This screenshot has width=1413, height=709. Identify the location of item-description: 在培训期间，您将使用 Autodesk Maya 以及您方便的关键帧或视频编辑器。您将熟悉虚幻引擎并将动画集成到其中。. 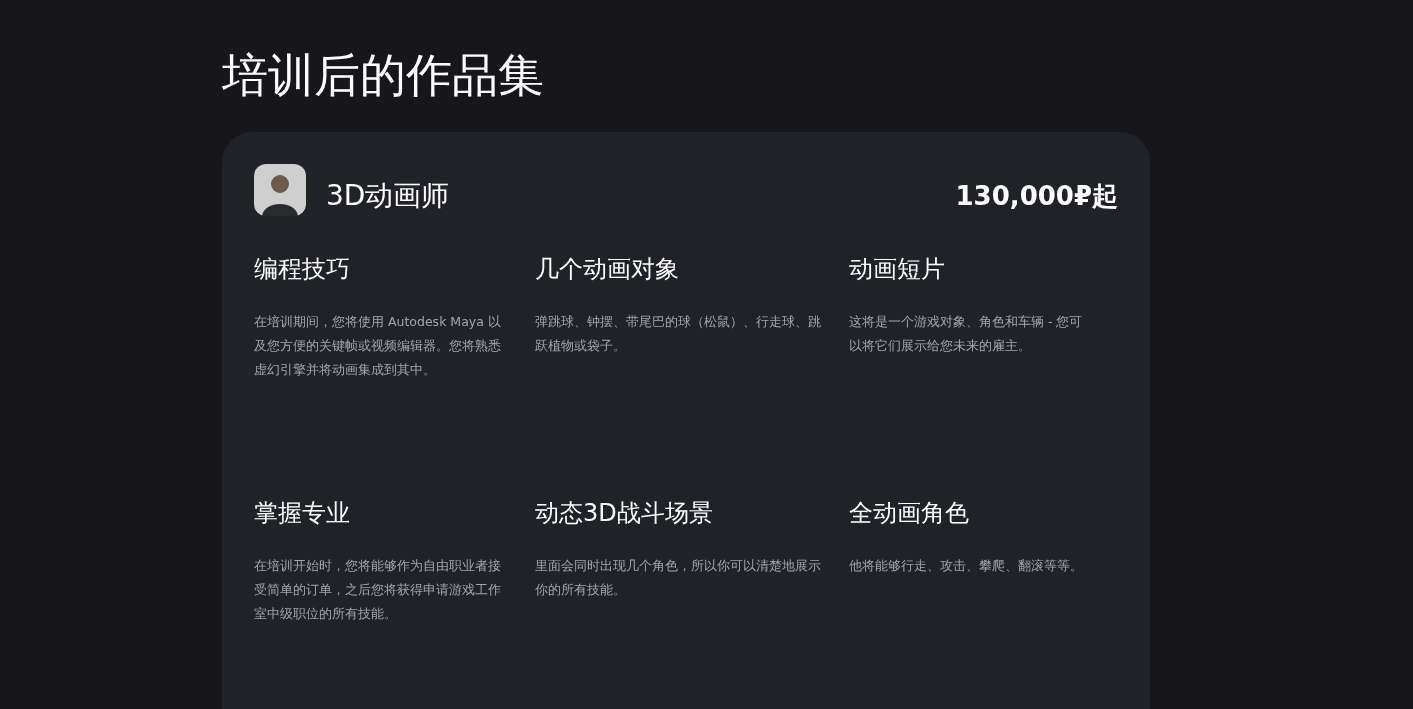
(378, 346).